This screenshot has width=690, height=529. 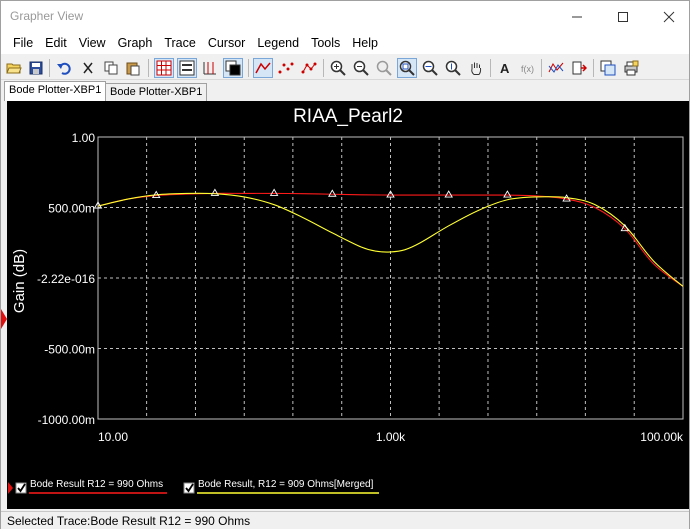 I want to click on zoom-area-button, so click(x=384, y=68).